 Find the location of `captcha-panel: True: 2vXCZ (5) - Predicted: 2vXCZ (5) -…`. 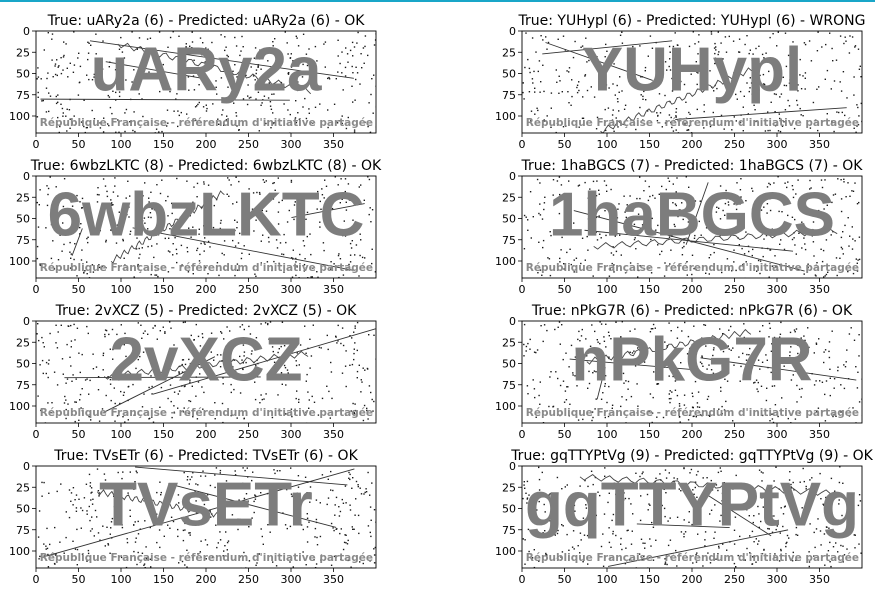

captcha-panel: True: 2vXCZ (5) - Predicted: 2vXCZ (5) -… is located at coordinates (193, 372).